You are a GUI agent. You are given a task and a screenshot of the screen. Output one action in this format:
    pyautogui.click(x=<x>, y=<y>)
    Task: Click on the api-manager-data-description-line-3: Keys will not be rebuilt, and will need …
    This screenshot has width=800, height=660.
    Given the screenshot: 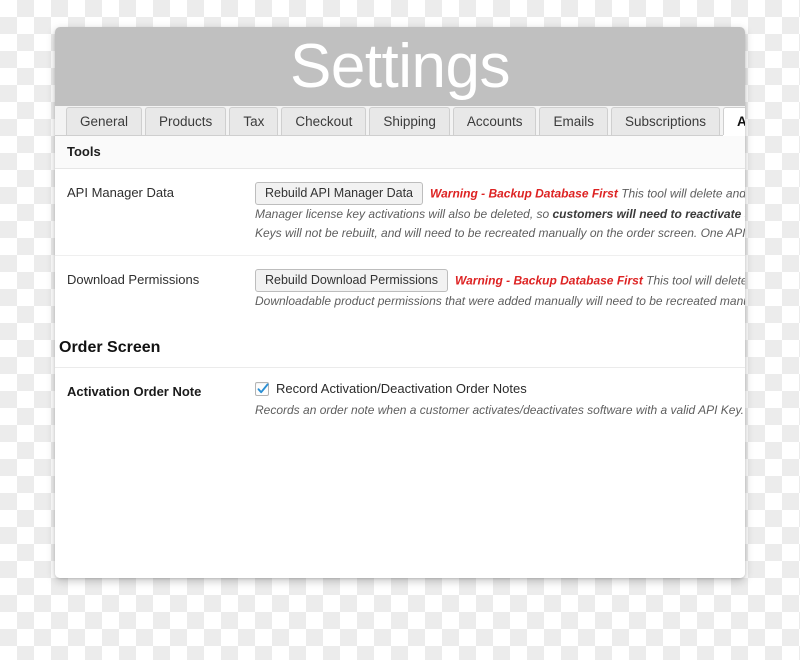 What is the action you would take?
    pyautogui.click(x=500, y=233)
    